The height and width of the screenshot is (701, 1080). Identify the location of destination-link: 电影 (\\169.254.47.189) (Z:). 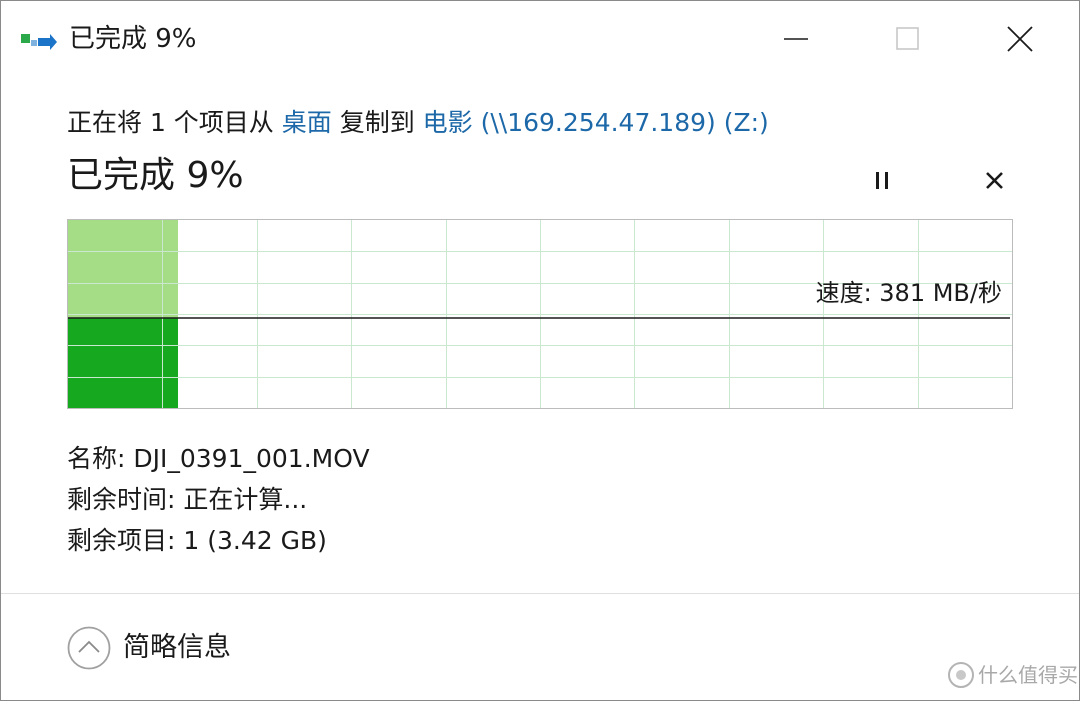
(596, 122).